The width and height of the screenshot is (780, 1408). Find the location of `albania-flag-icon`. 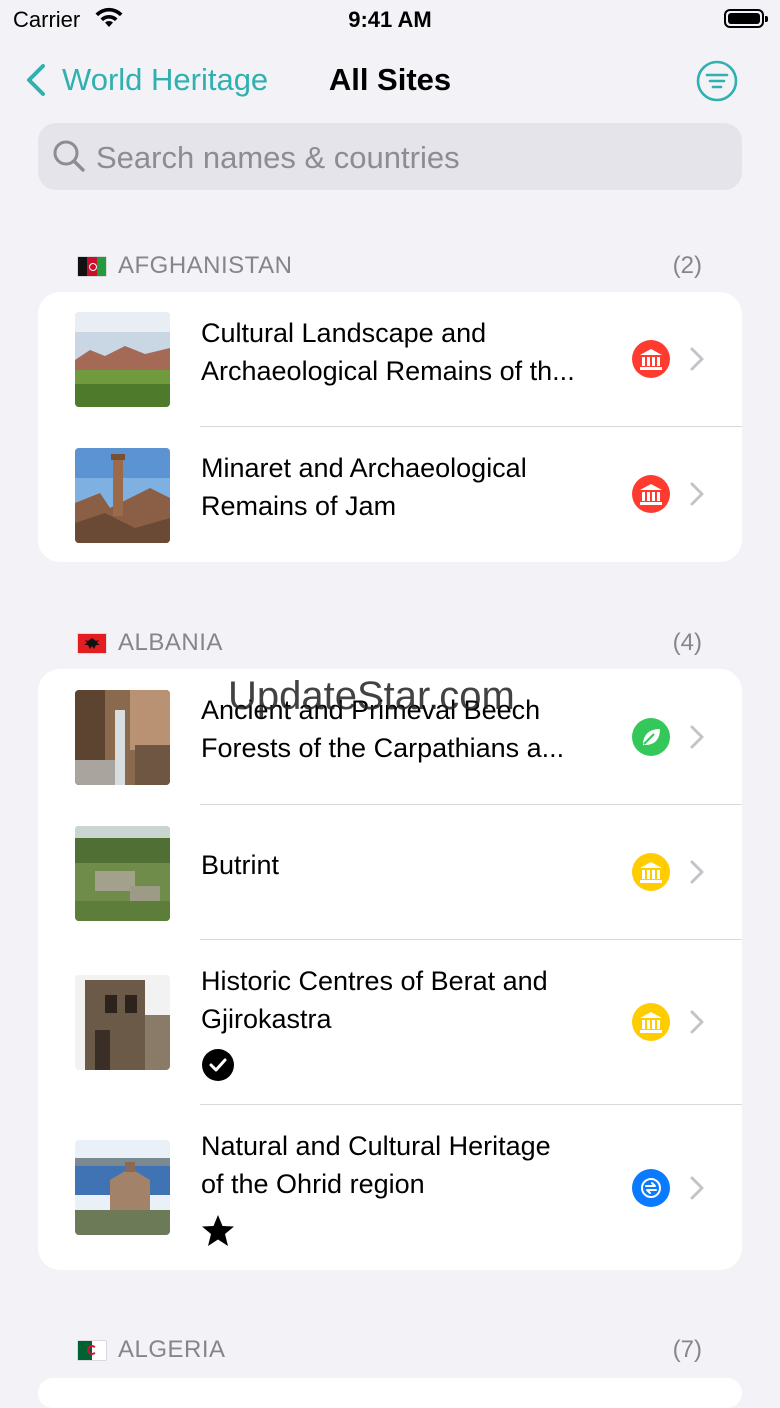

albania-flag-icon is located at coordinates (92, 643).